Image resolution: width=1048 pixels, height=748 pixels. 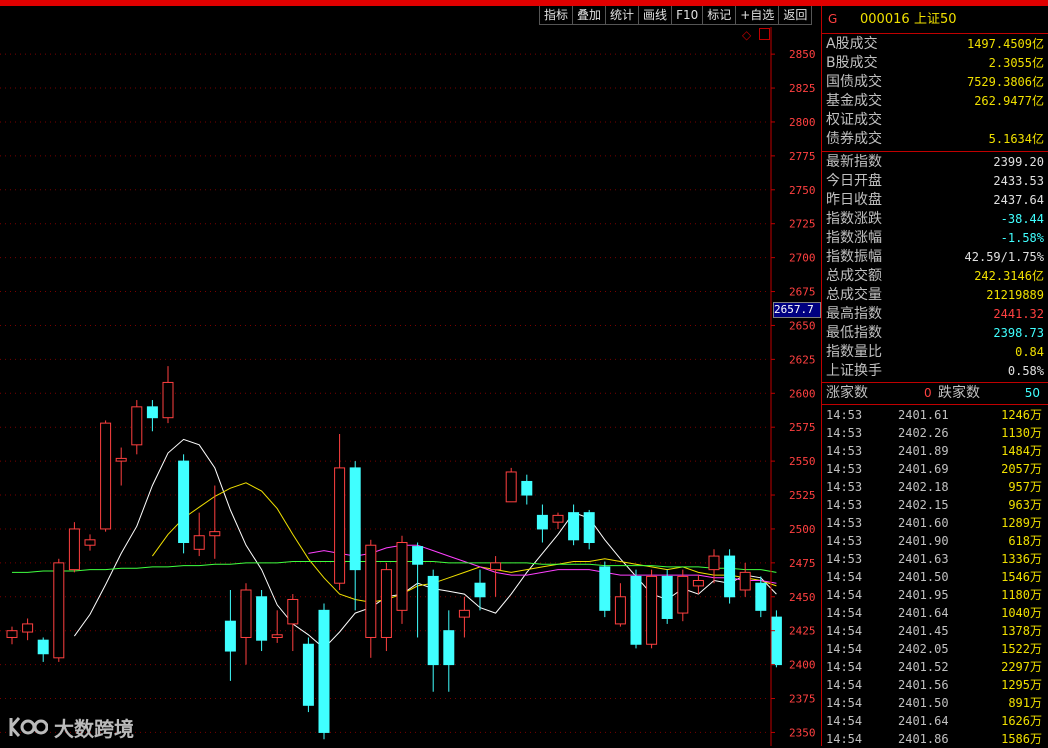 I want to click on y-tick-label: 2575, so click(x=802, y=427).